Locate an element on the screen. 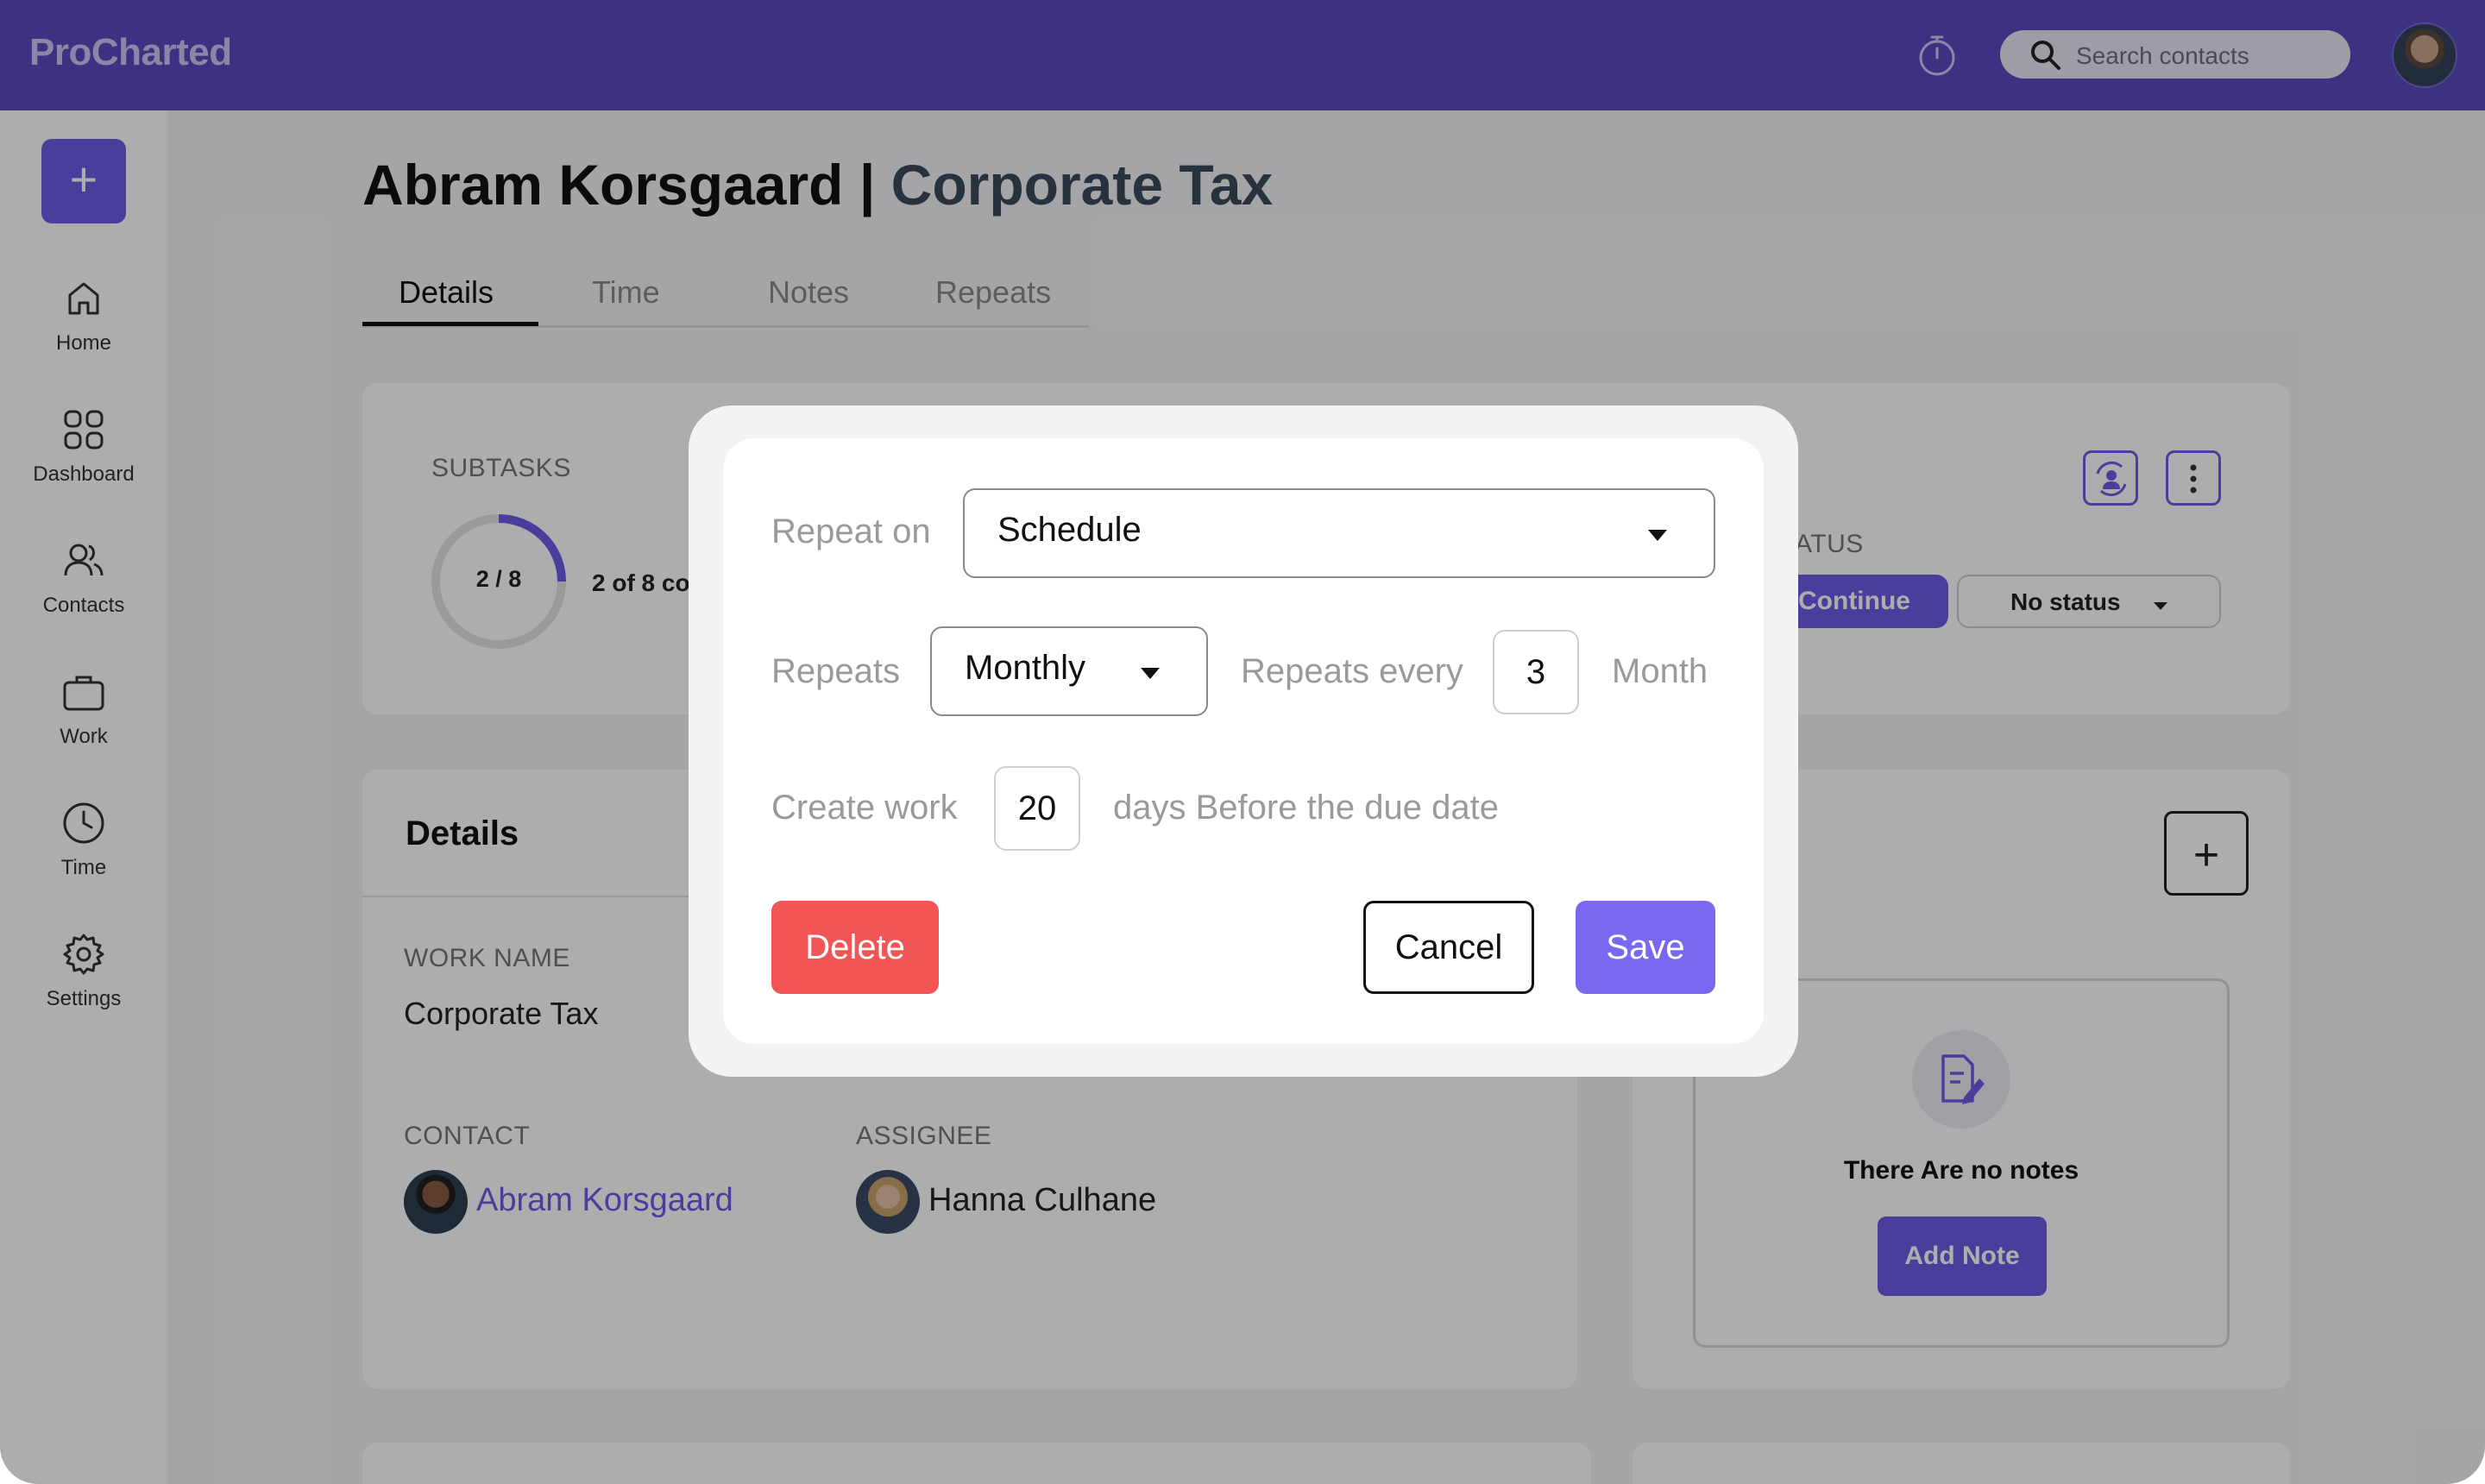 The image size is (2485, 1484). interval-unit-label: Month is located at coordinates (1660, 671).